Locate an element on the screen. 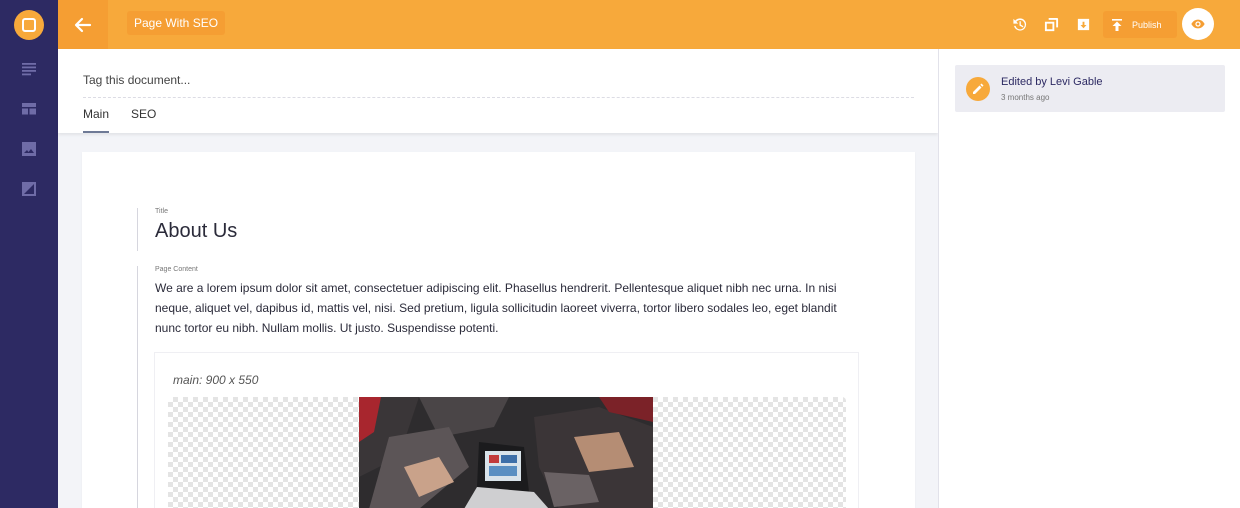 The image size is (1240, 508). pencil-icon is located at coordinates (978, 88).